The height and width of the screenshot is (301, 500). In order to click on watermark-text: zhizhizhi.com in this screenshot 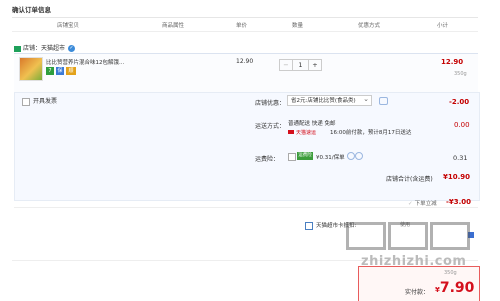, I will do `click(414, 261)`.